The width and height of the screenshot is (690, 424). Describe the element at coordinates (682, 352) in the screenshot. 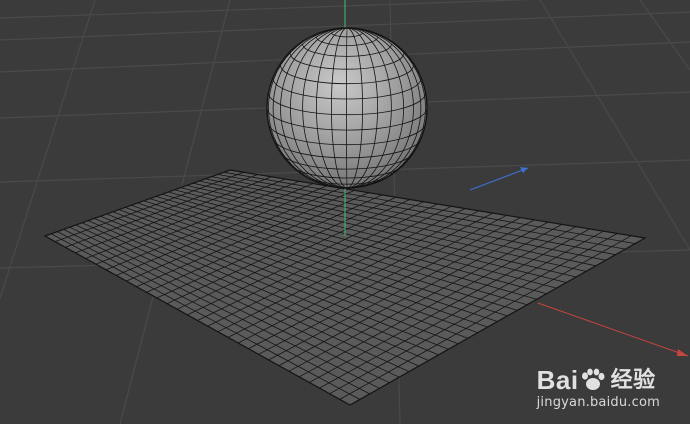

I see `x-axis-arrow` at that location.